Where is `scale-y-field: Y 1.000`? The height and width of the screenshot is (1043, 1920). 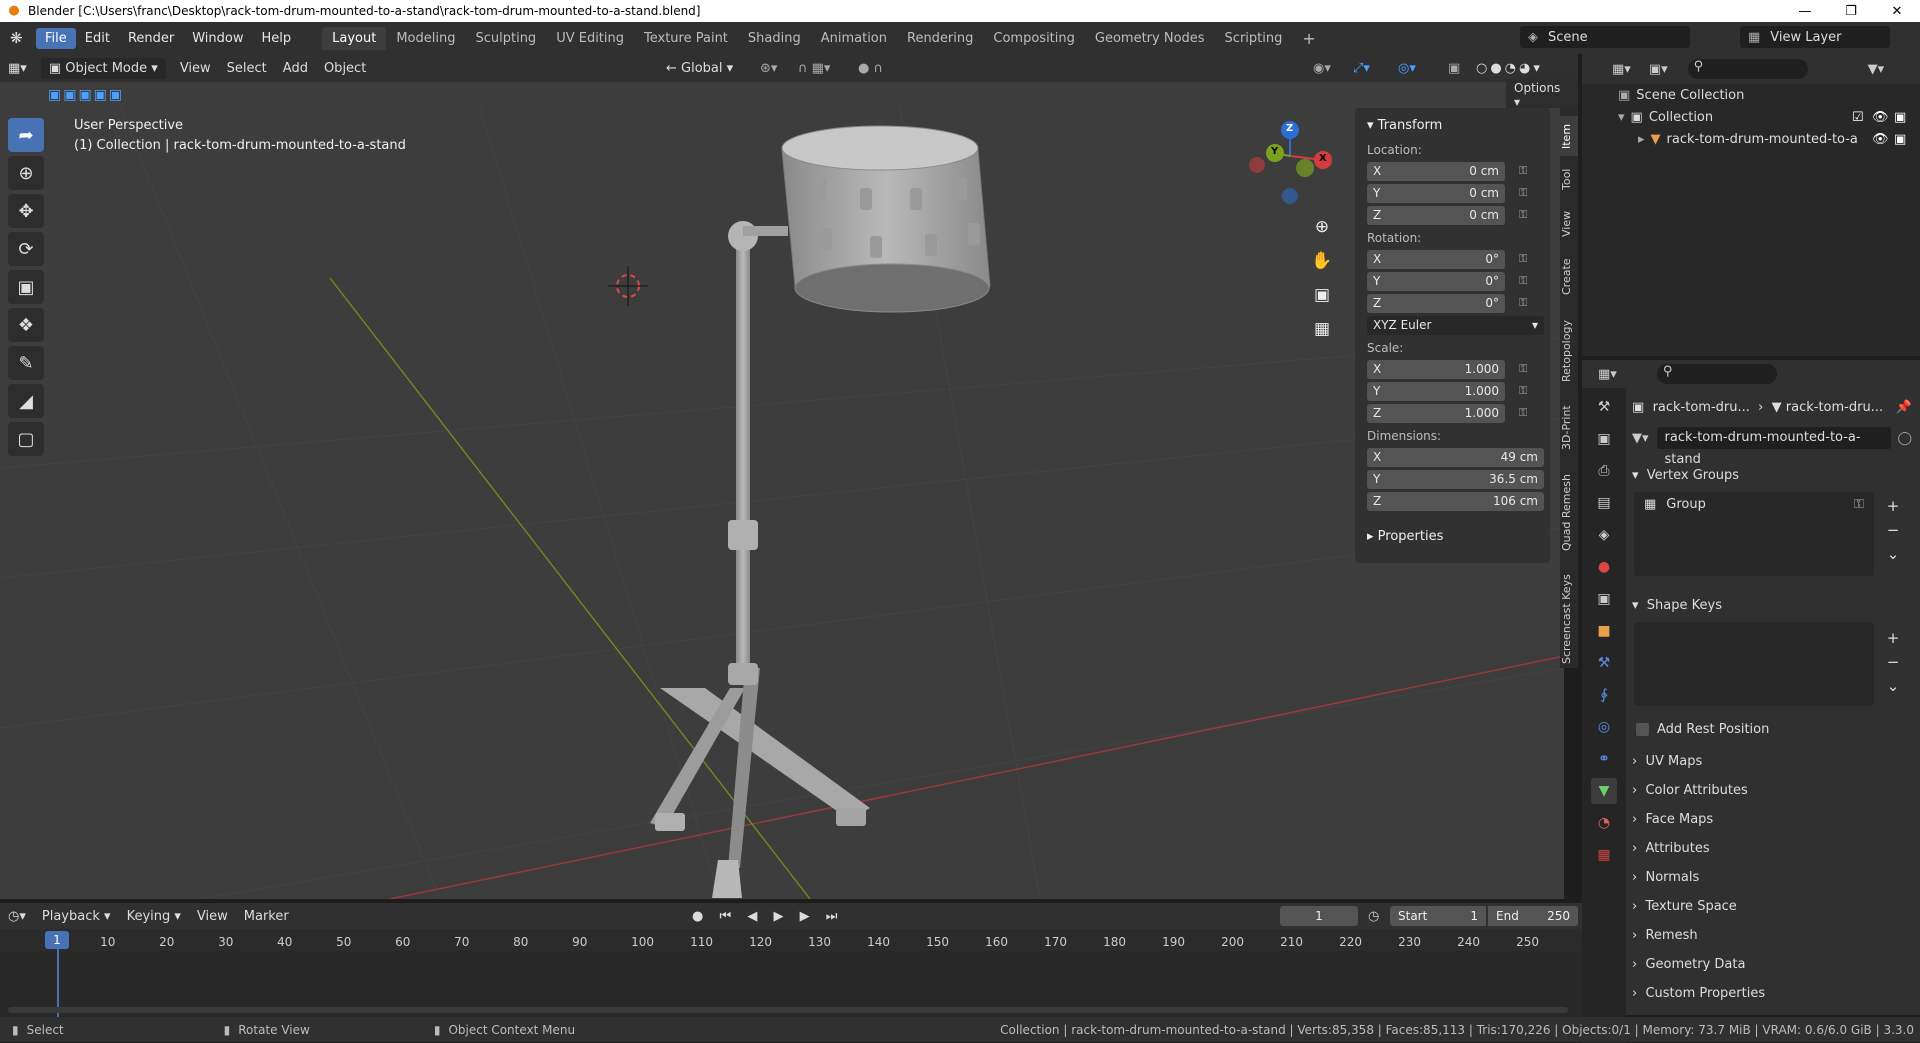 scale-y-field: Y 1.000 is located at coordinates (1436, 391).